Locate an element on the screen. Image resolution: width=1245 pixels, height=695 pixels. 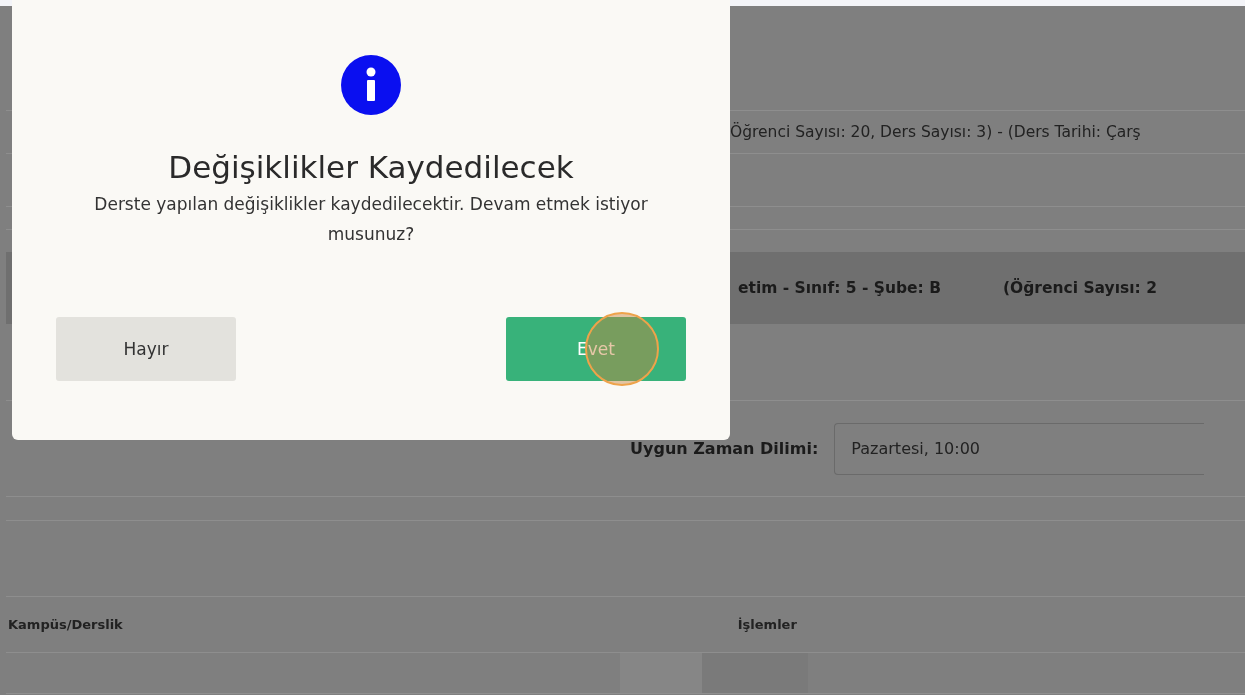
info-icon is located at coordinates (371, 85).